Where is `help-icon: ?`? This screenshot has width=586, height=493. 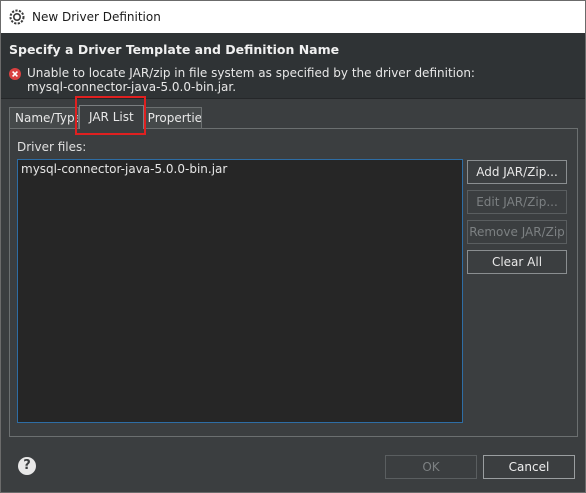 help-icon: ? is located at coordinates (27, 466).